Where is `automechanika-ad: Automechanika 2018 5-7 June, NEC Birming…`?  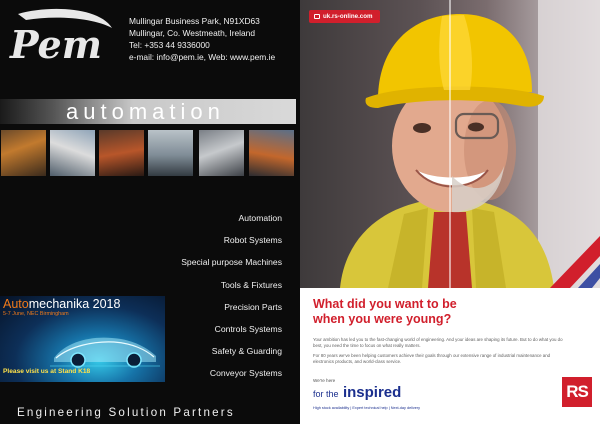
automechanika-ad: Automechanika 2018 5-7 June, NEC Birming… is located at coordinates (82, 339).